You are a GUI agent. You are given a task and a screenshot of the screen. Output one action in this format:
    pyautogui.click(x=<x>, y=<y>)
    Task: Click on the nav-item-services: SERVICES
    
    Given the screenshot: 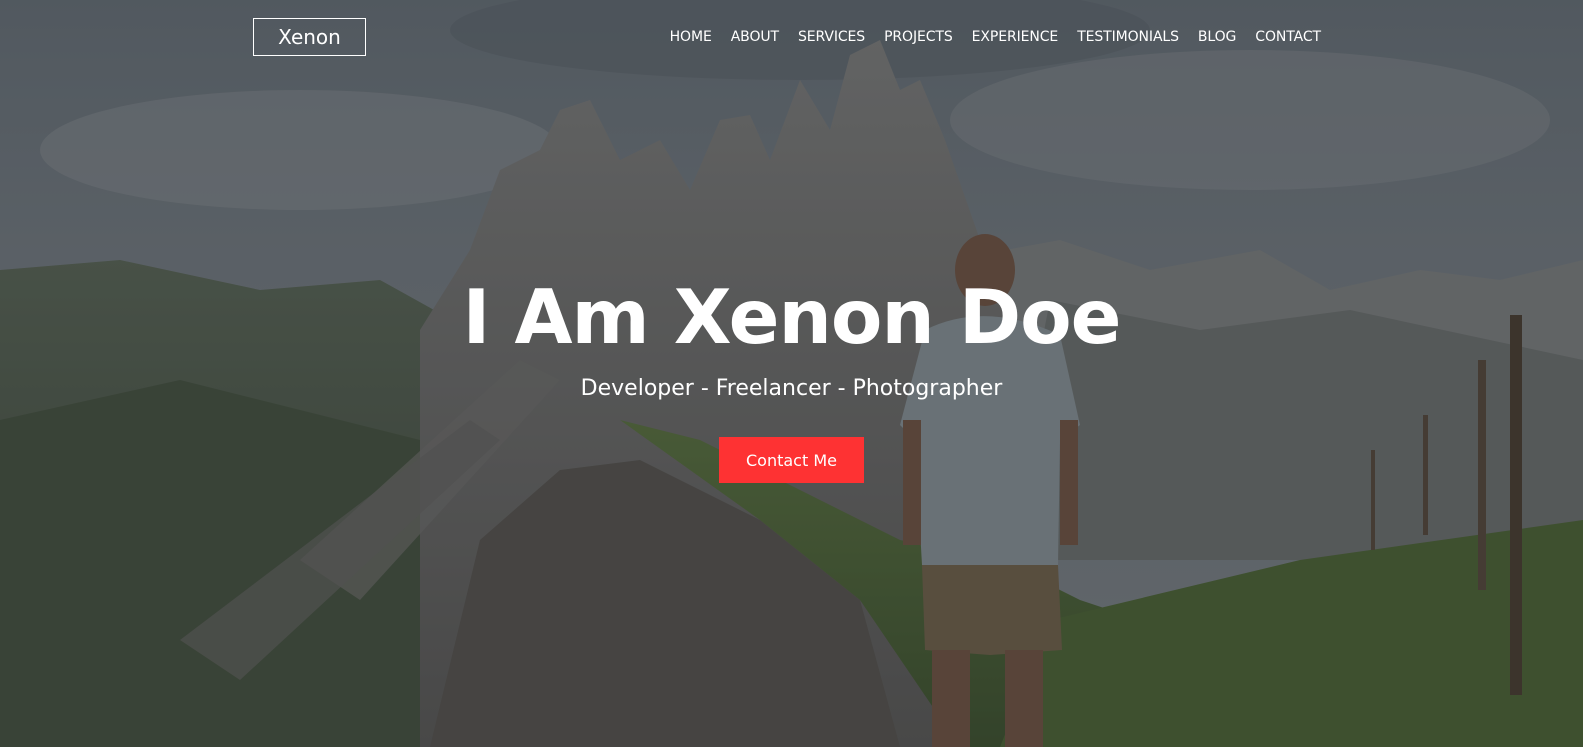 What is the action you would take?
    pyautogui.click(x=831, y=37)
    